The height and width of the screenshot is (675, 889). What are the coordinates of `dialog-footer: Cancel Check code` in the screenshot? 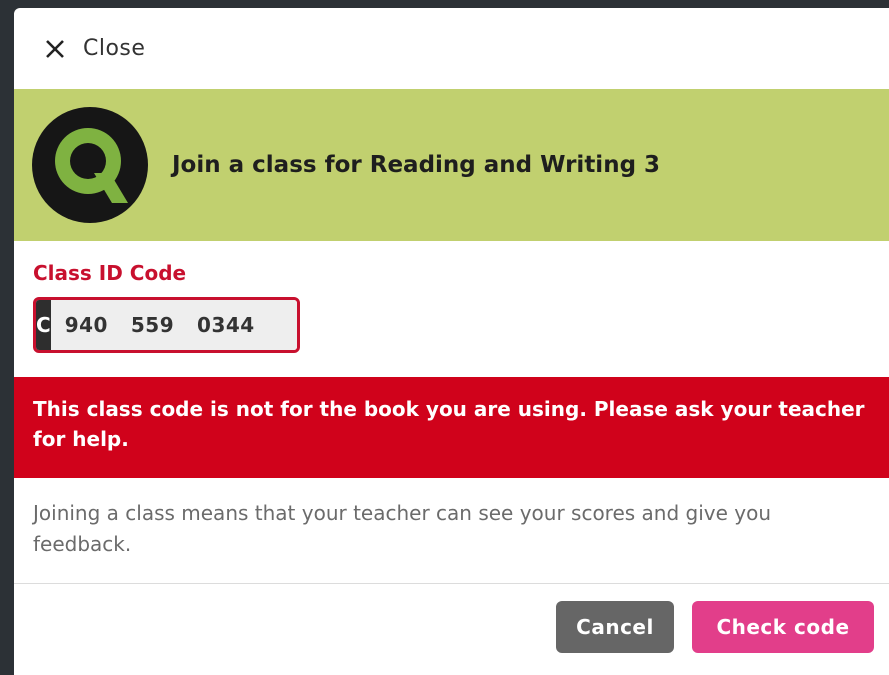 It's located at (451, 626).